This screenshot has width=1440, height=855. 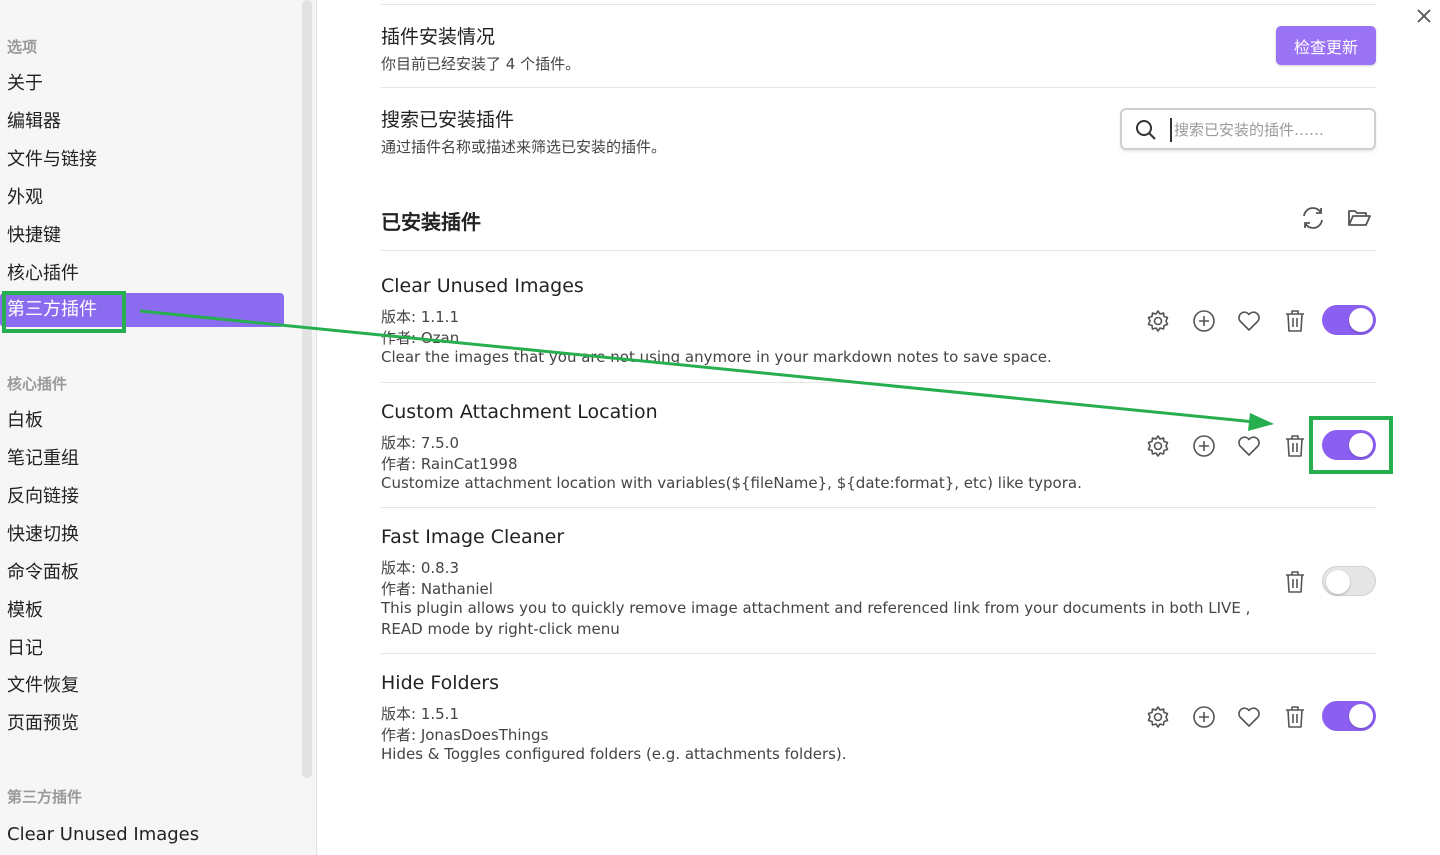 I want to click on section-heading-options: 选项, so click(x=22, y=47).